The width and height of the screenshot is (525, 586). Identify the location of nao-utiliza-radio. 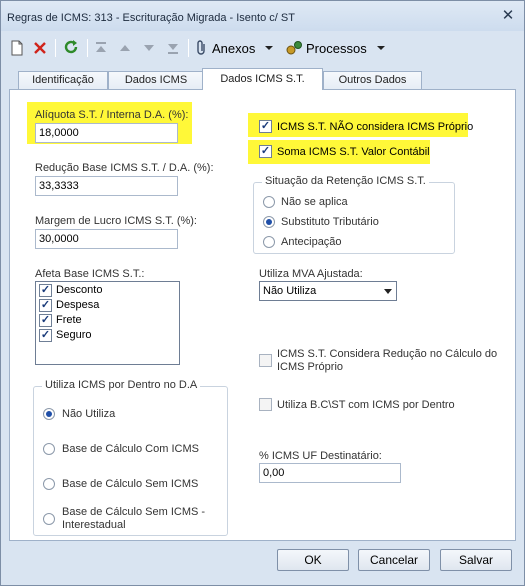
(49, 414).